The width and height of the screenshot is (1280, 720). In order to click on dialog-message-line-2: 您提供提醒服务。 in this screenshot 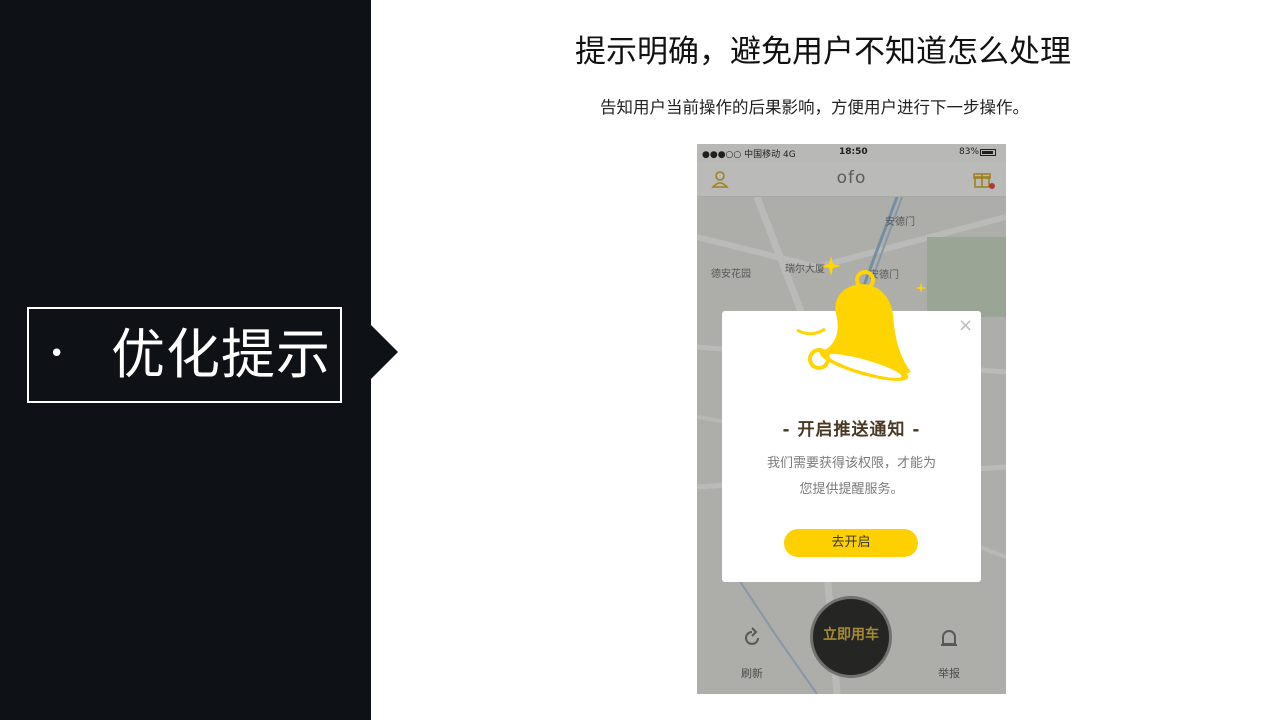, I will do `click(851, 489)`.